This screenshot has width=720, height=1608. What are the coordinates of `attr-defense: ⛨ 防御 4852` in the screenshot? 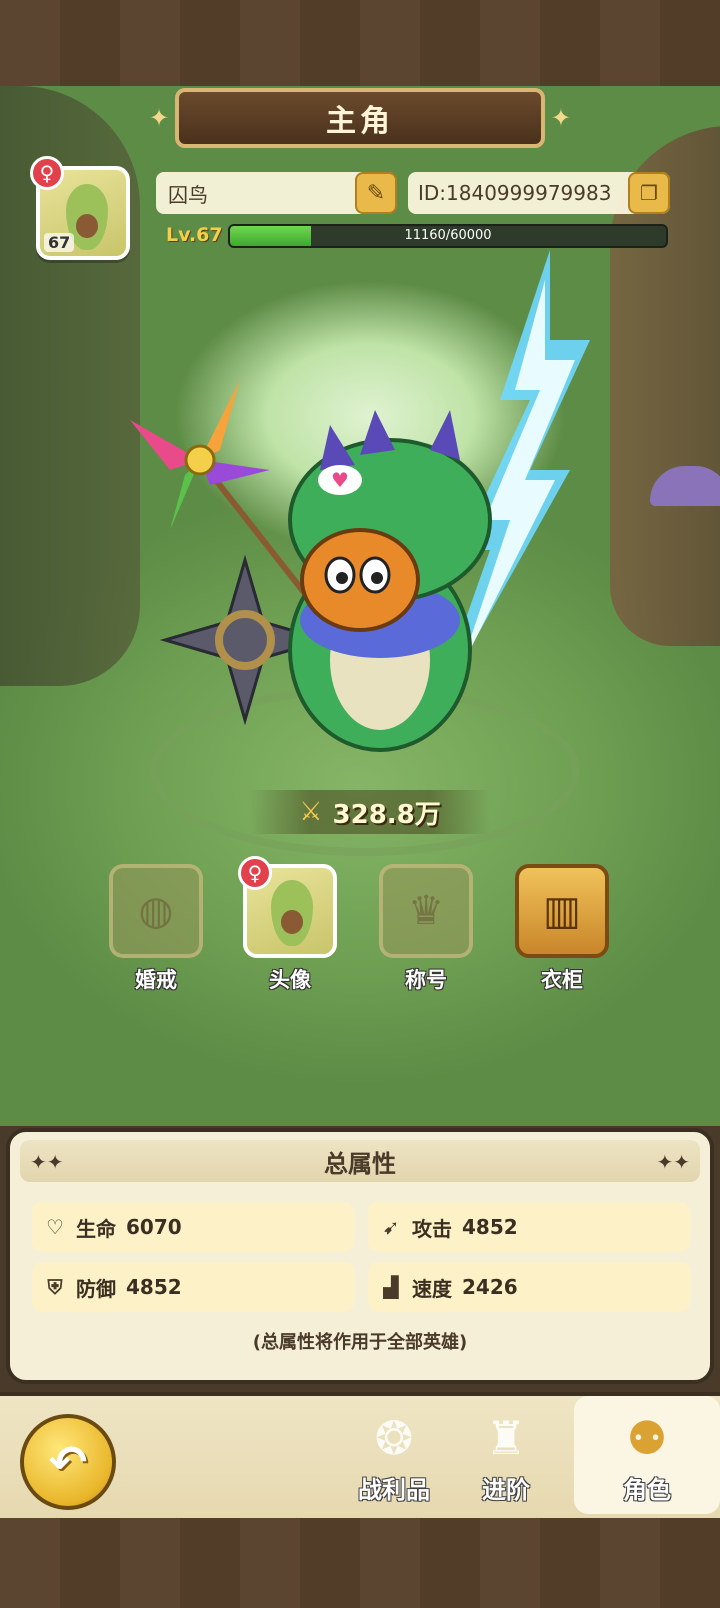 It's located at (193, 1287).